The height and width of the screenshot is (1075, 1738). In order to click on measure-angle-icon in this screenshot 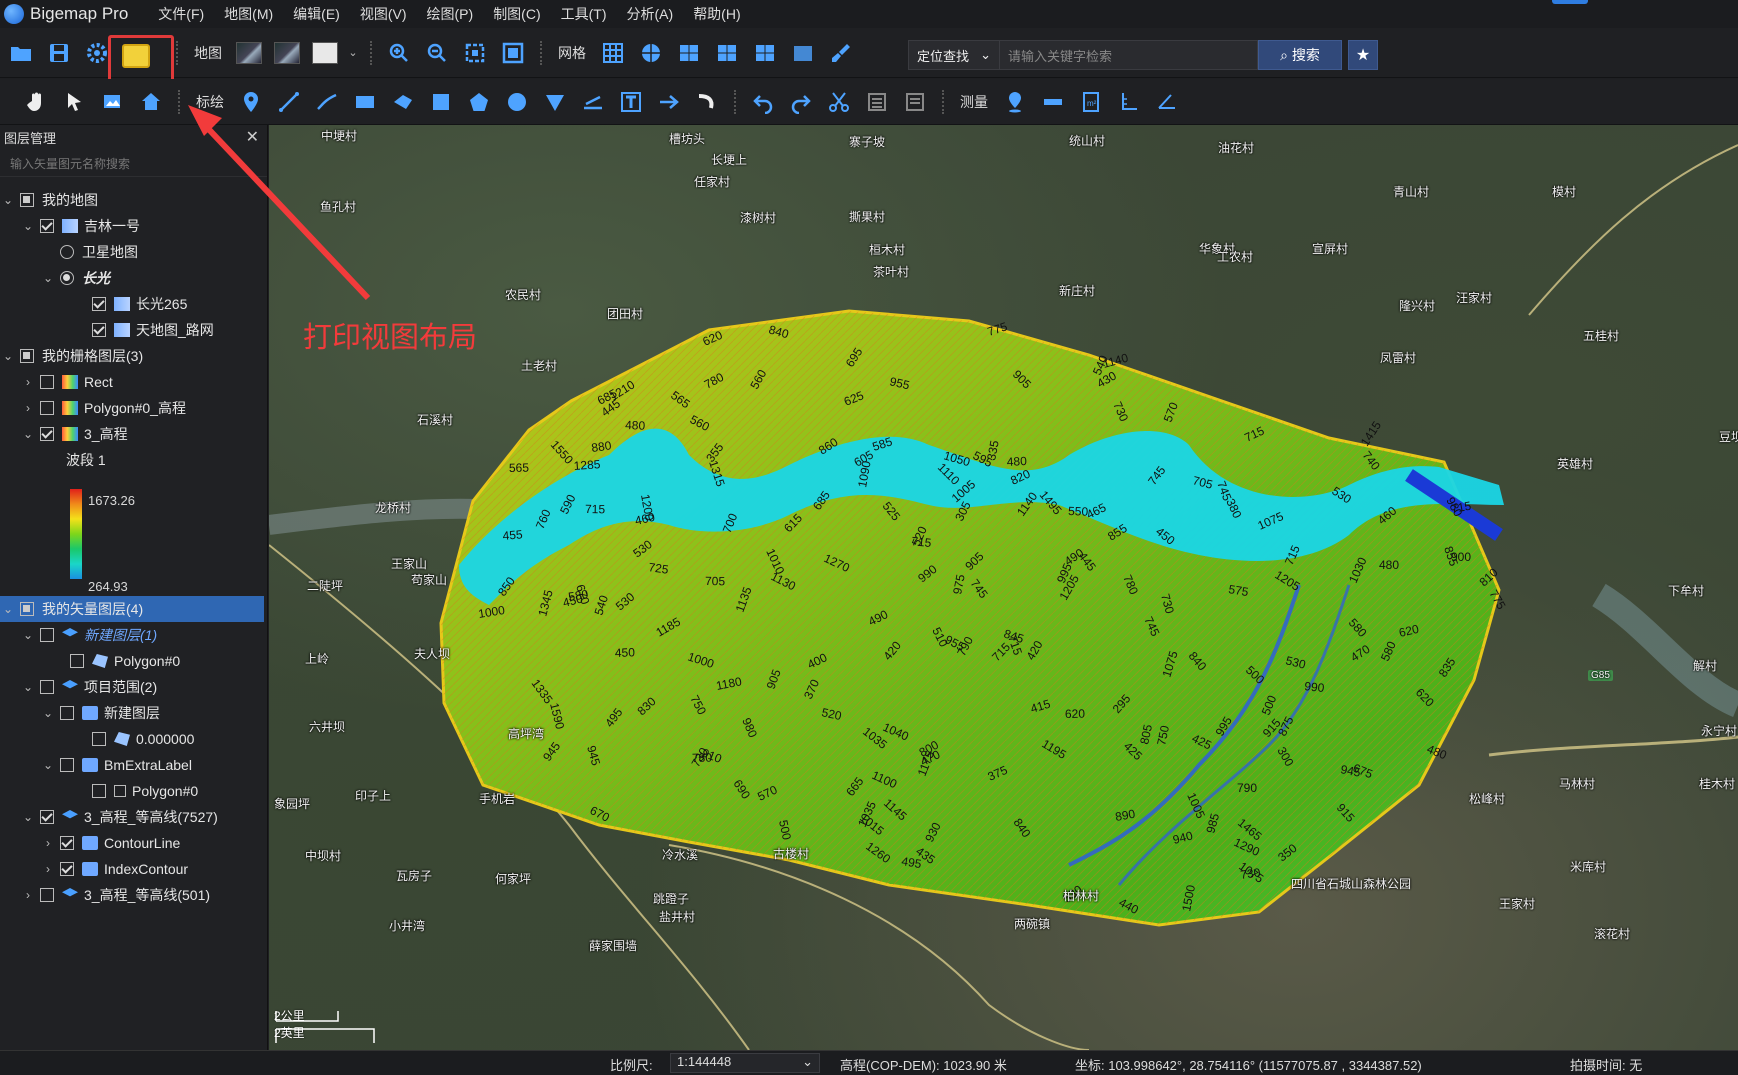, I will do `click(1167, 102)`.